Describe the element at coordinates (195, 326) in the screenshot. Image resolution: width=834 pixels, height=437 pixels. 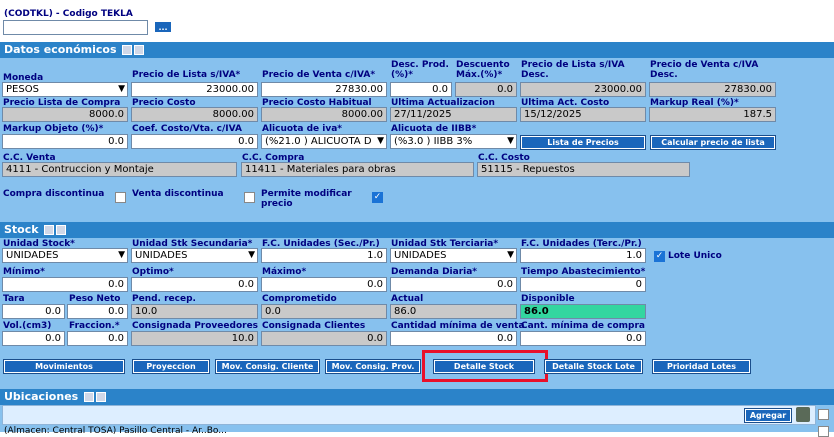
I see `consig-prov-label: Consignada Proveedores` at that location.